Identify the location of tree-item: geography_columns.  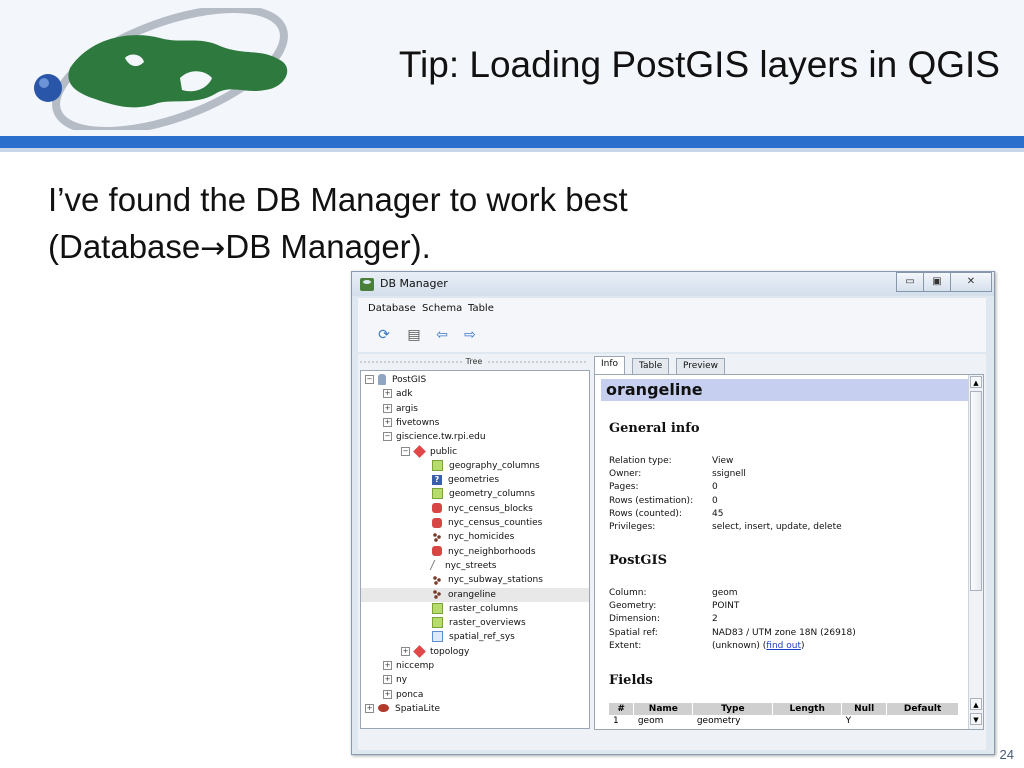
(475, 466).